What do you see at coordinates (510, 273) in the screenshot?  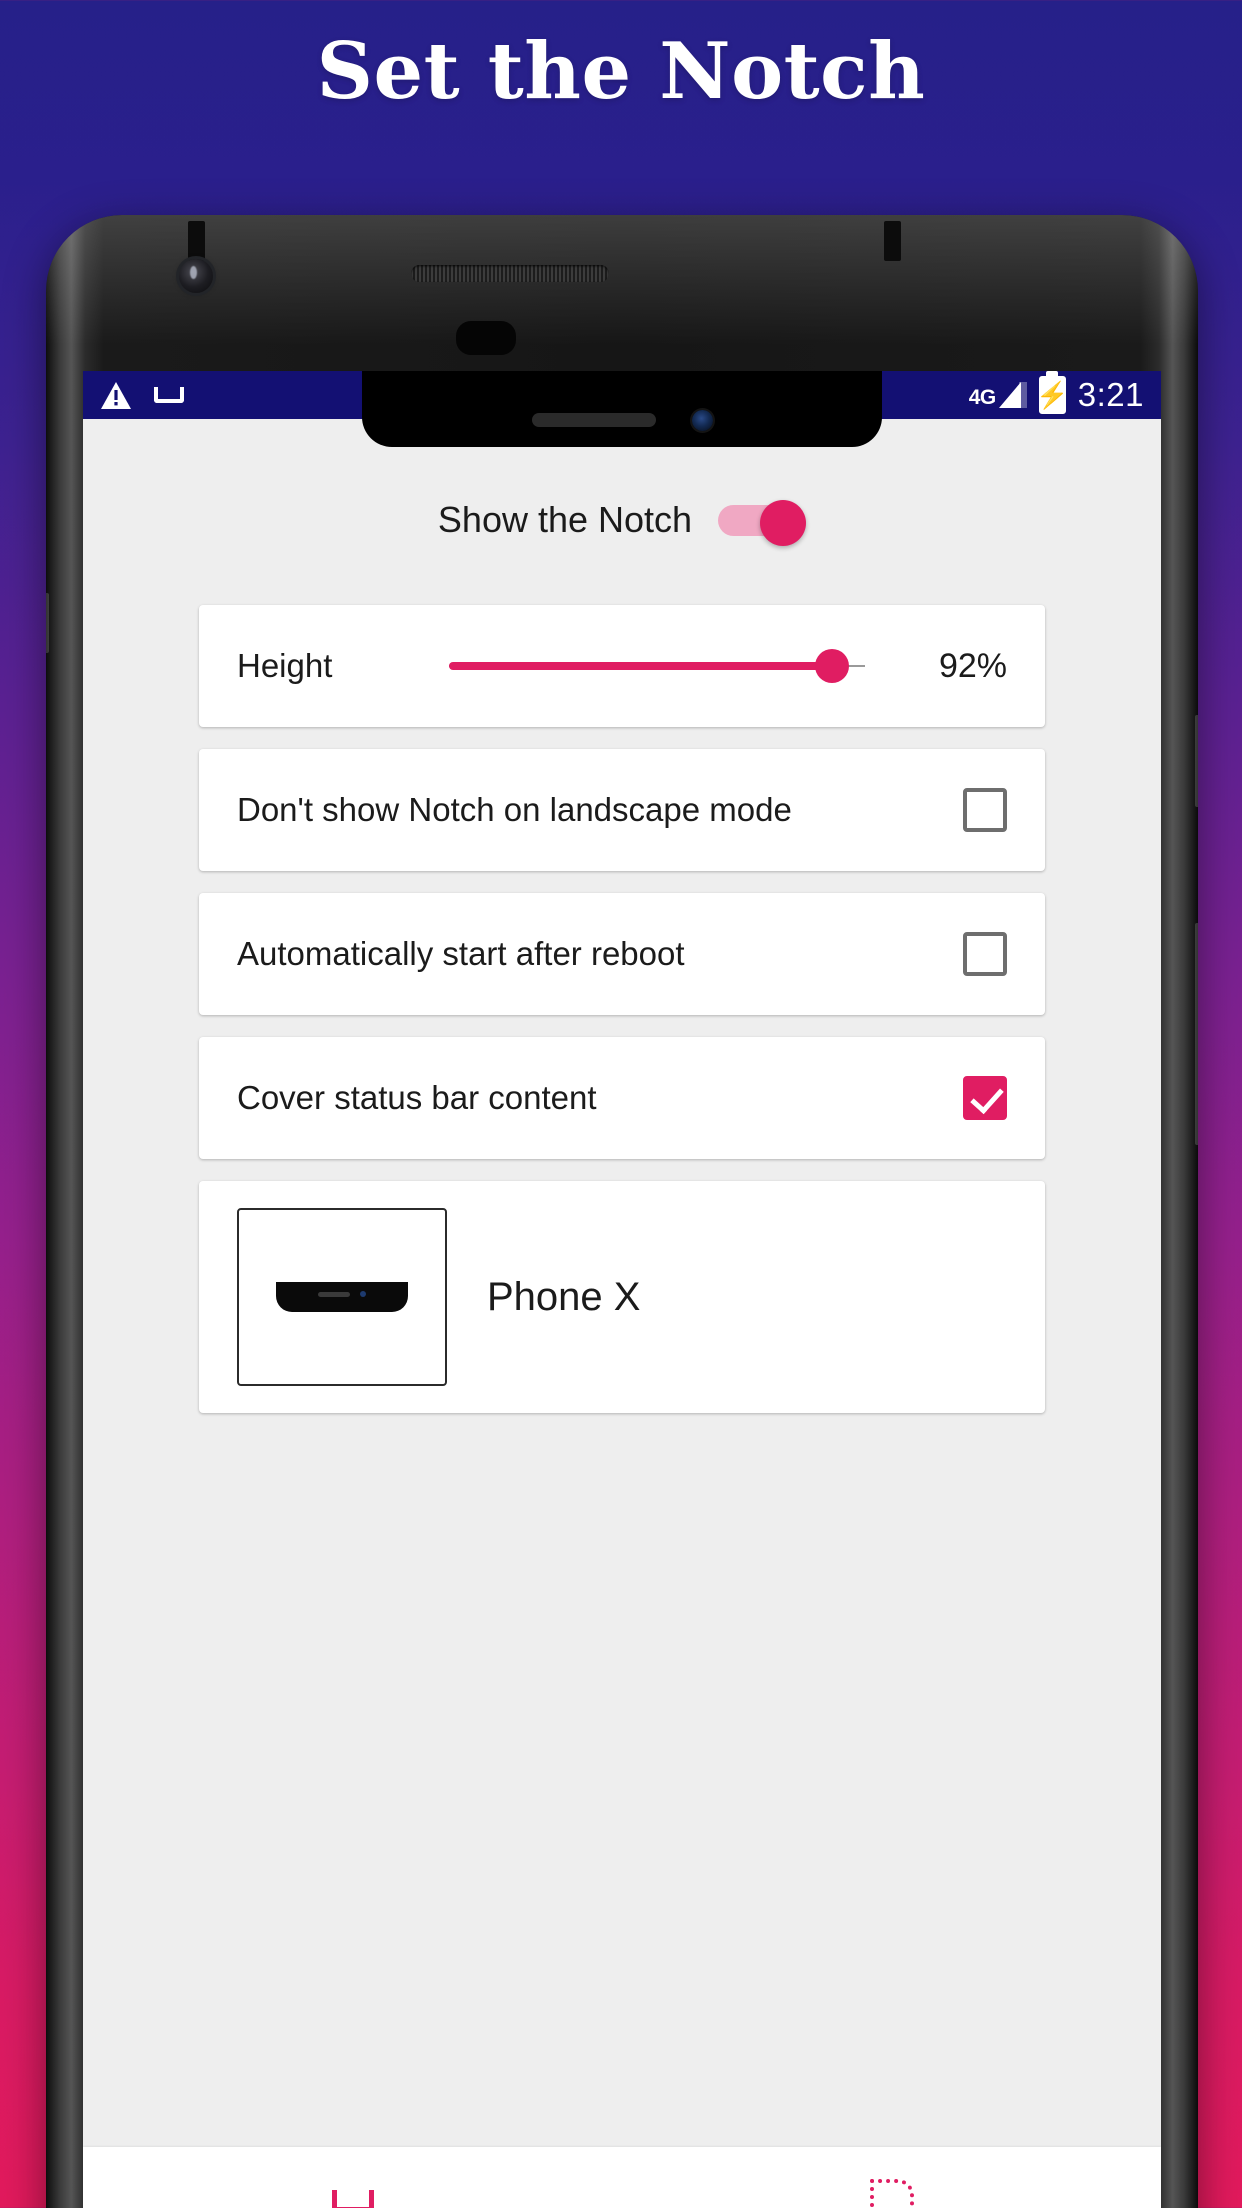 I see `earpiece-speaker-icon` at bounding box center [510, 273].